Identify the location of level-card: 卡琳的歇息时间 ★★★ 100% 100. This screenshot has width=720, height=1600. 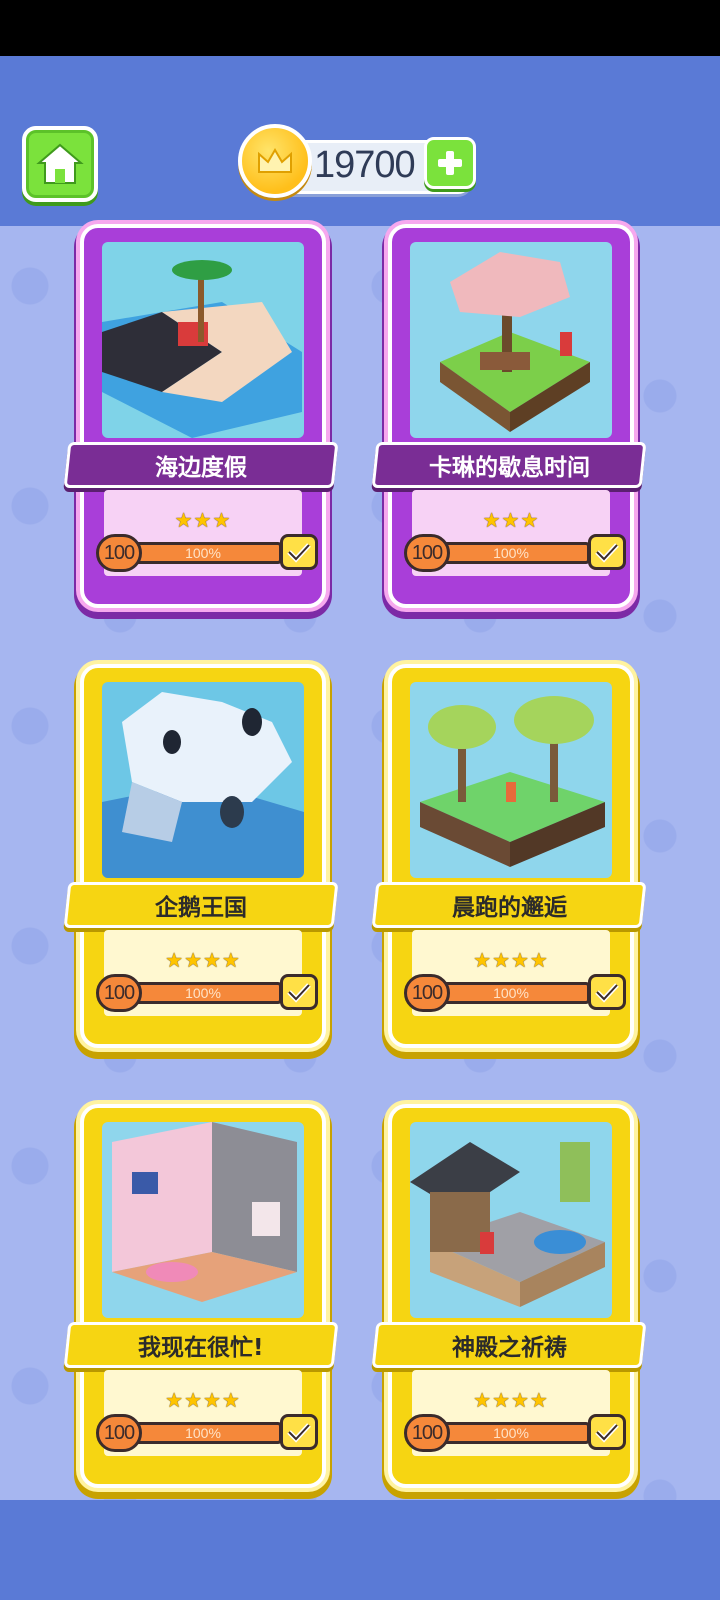
(509, 416).